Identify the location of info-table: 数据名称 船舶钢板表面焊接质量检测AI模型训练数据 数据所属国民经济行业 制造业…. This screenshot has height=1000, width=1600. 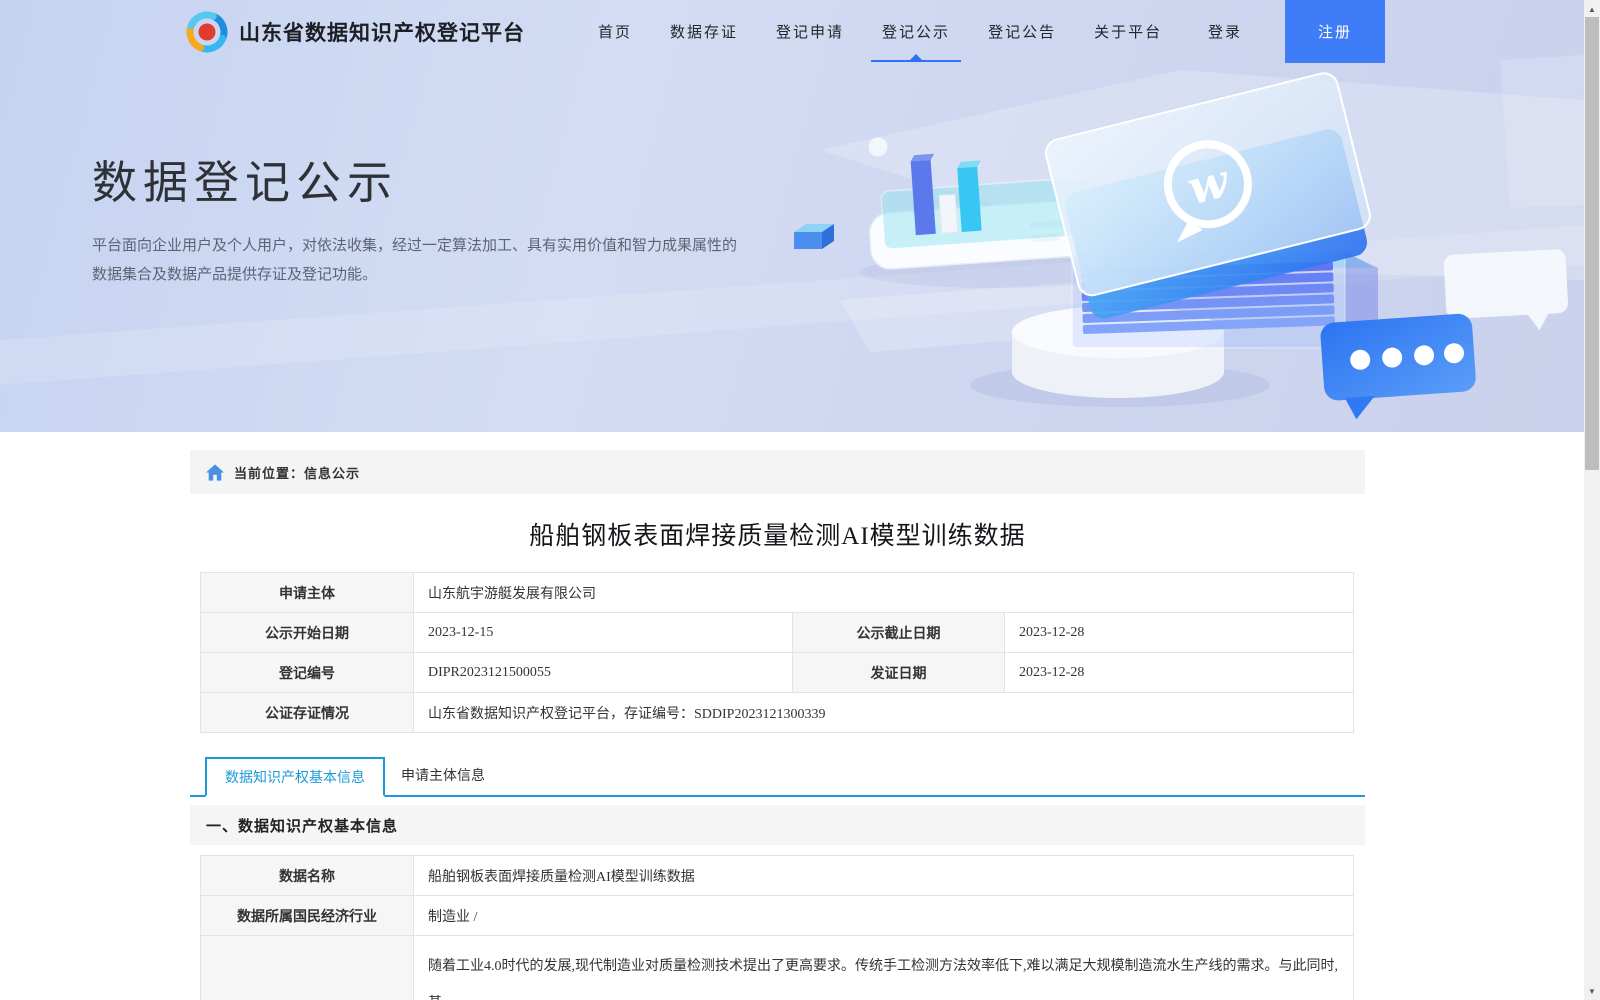
(777, 927).